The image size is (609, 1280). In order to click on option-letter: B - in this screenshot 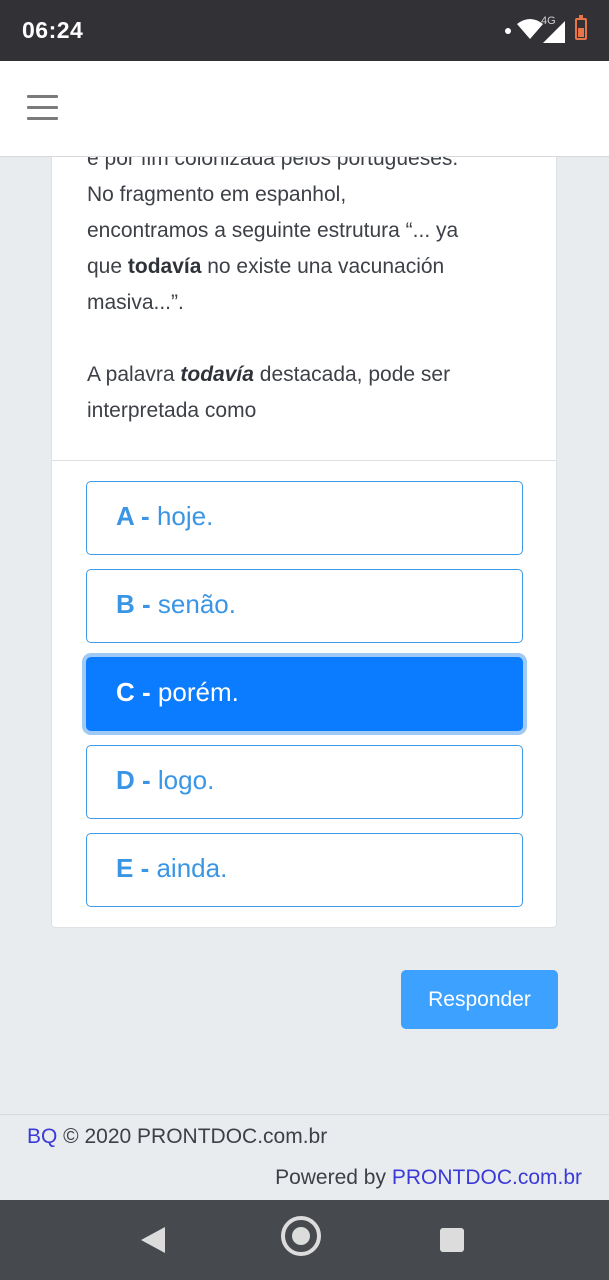, I will do `click(133, 604)`.